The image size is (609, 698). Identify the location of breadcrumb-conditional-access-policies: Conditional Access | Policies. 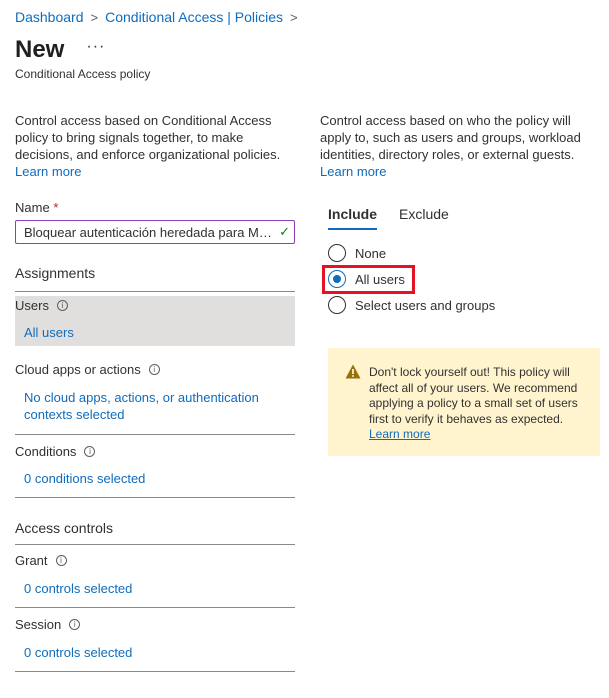
(194, 17).